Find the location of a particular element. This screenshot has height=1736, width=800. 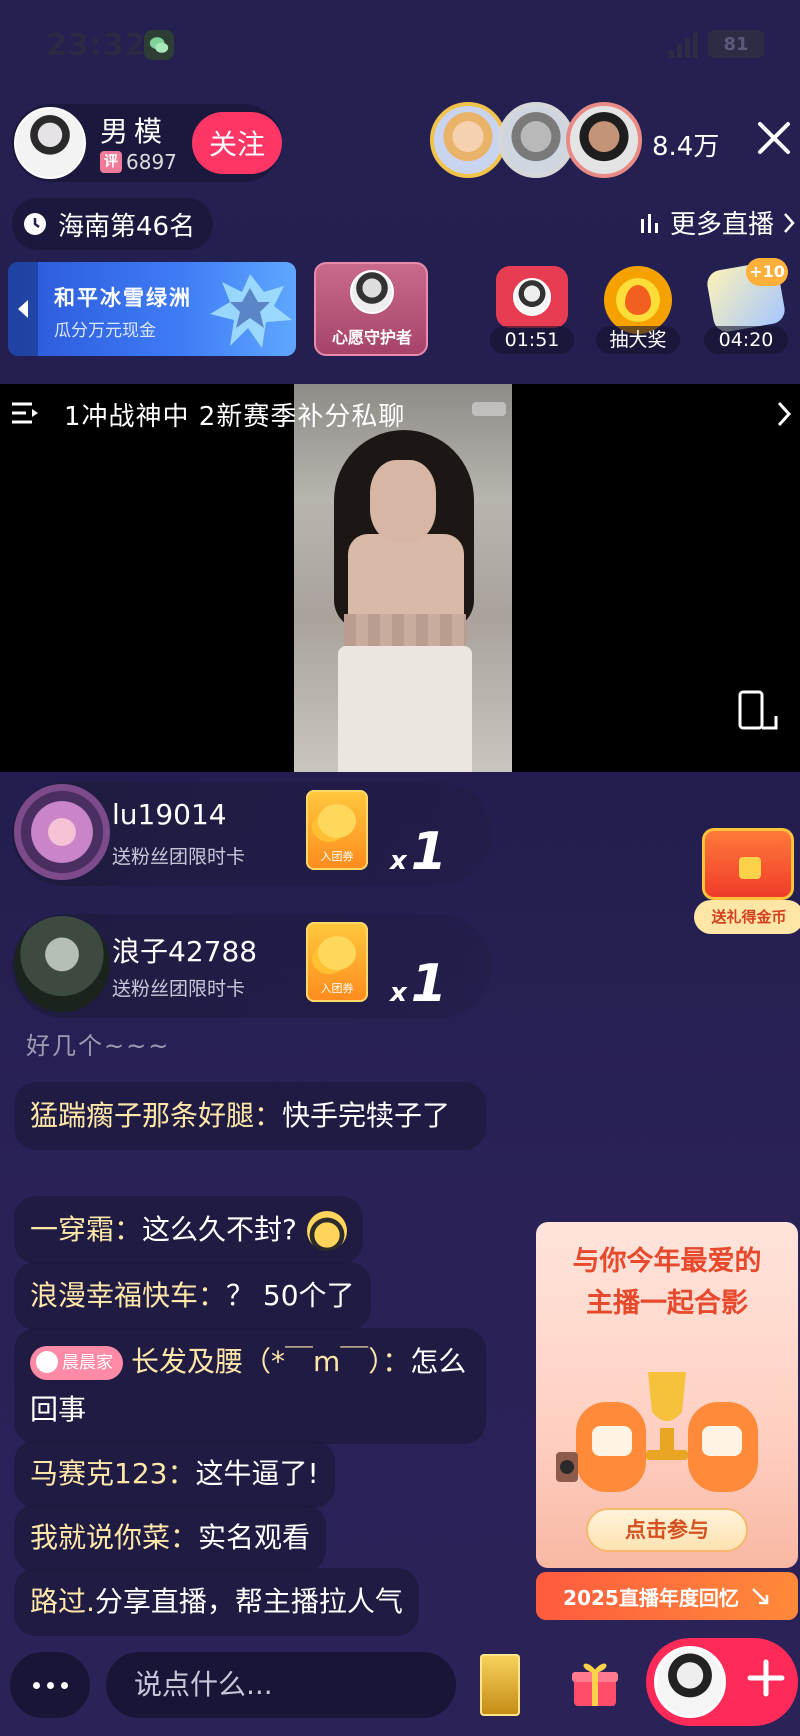

timer-tile-2: +10 04:20 is located at coordinates (746, 307).